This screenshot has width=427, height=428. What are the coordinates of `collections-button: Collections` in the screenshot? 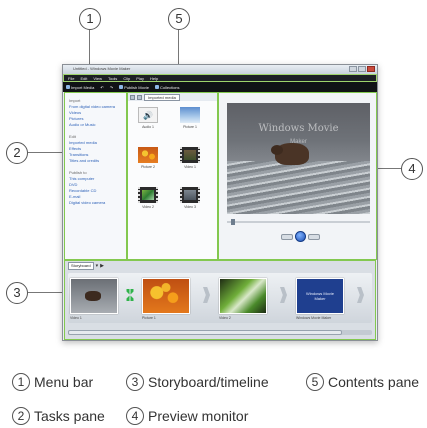 It's located at (167, 87).